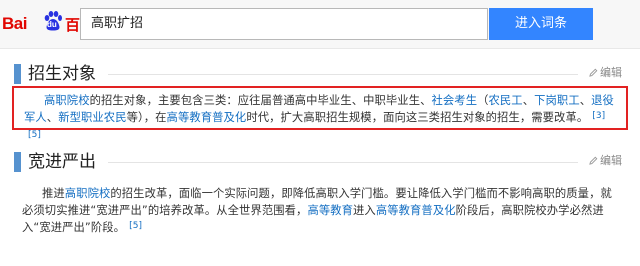 This screenshot has width=640, height=266. I want to click on inline-link: 社会考生, so click(455, 100).